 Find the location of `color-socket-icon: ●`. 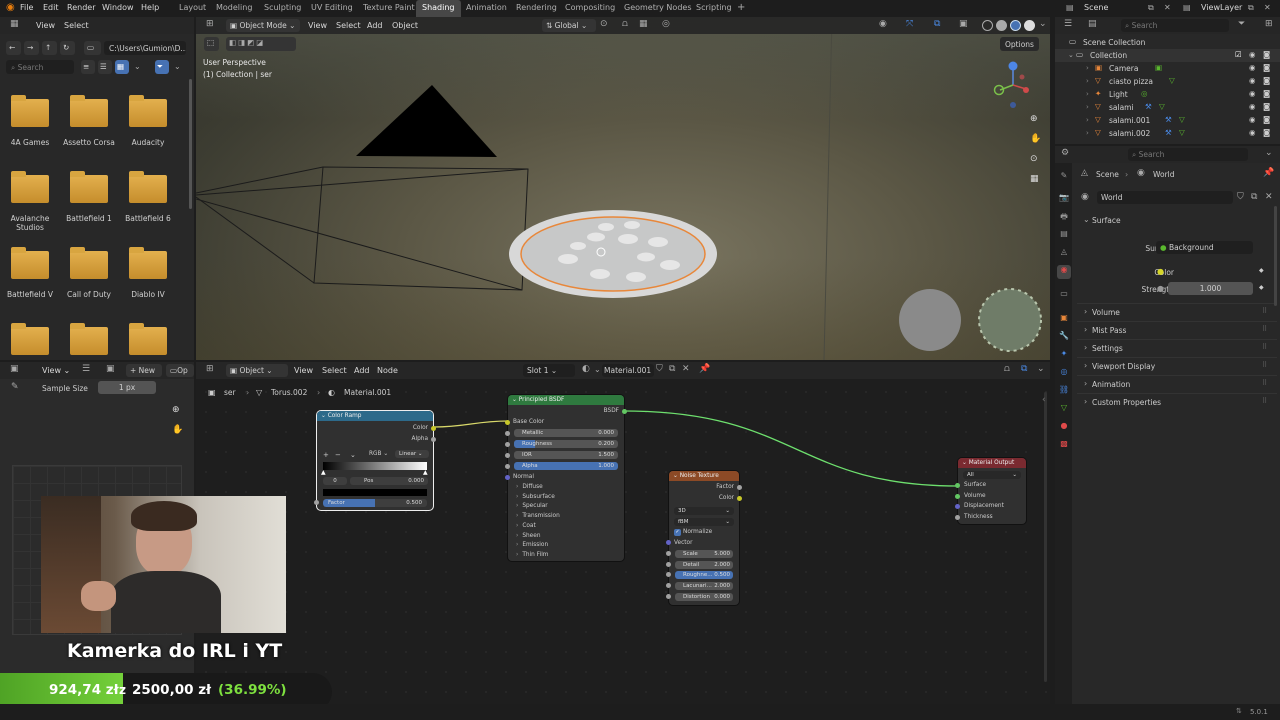

color-socket-icon: ● is located at coordinates (1160, 271).